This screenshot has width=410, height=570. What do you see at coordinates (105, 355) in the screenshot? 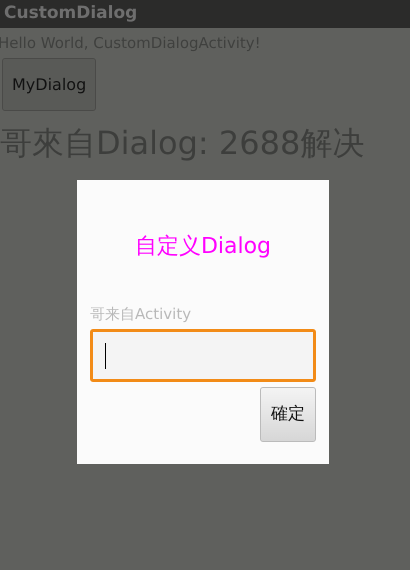
I see `text-cursor-icon` at bounding box center [105, 355].